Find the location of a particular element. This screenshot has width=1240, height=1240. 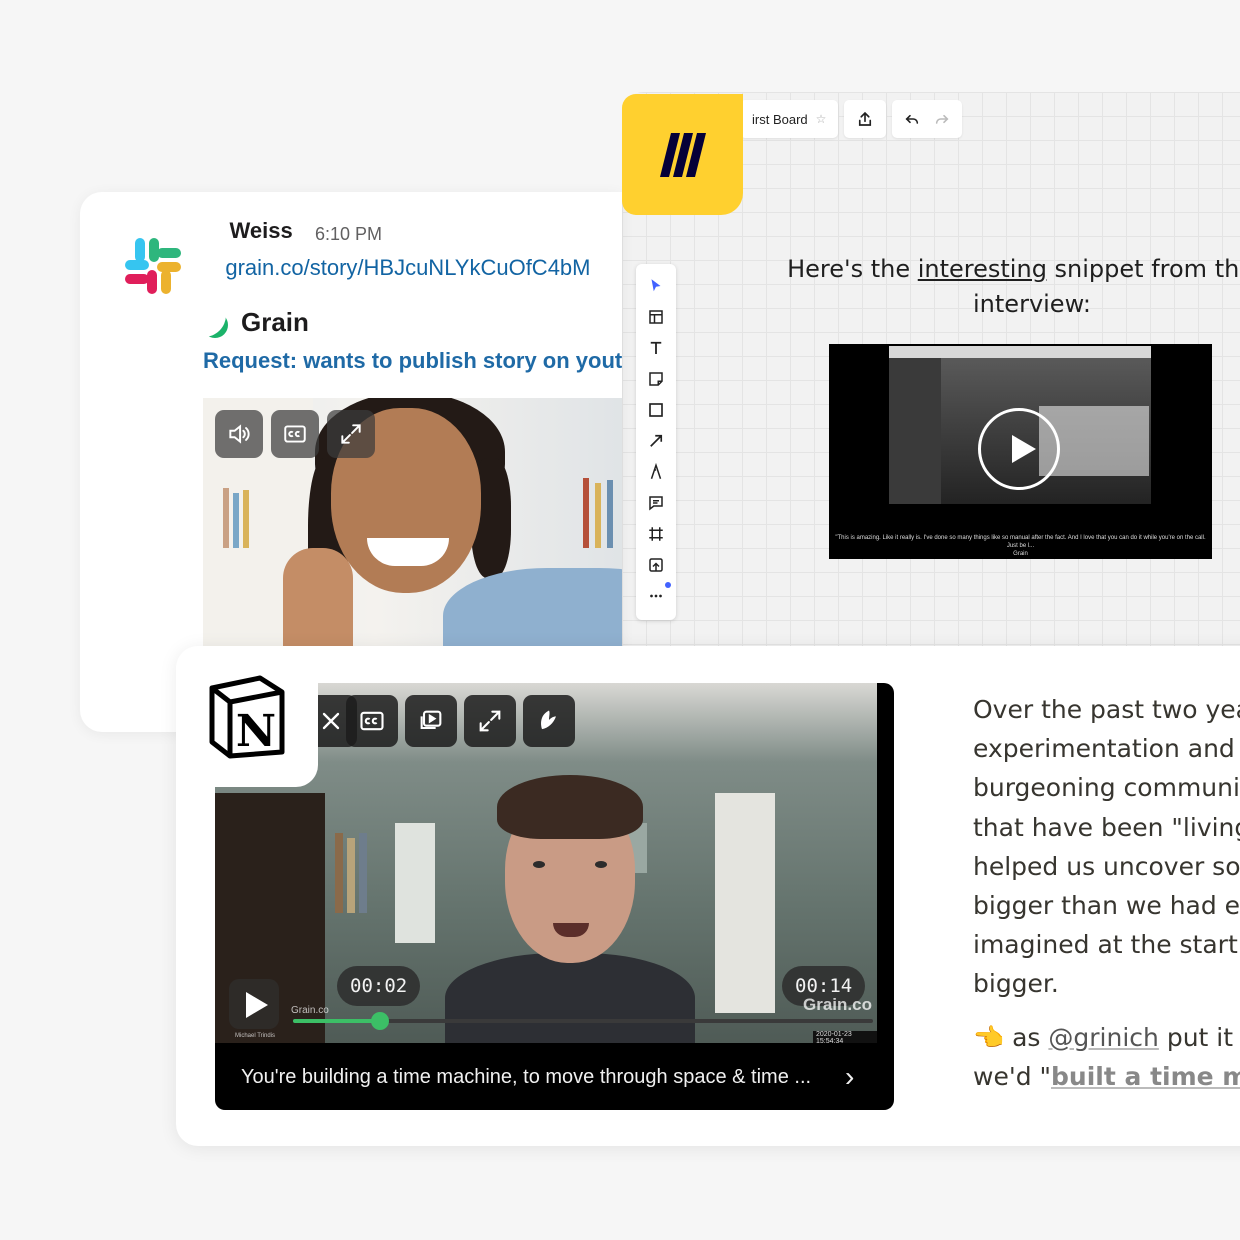

paragraph-line: imagined at the start. N is located at coordinates (1106, 945).